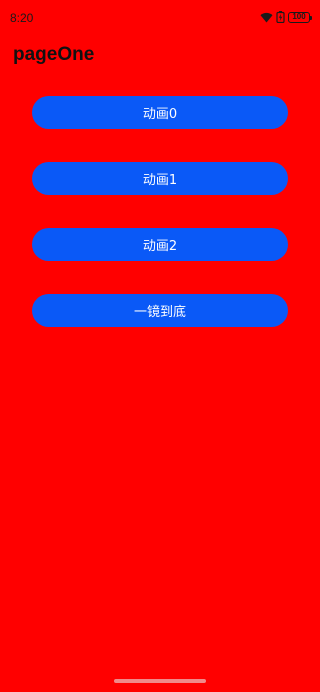  I want to click on wifi-icon, so click(266, 17).